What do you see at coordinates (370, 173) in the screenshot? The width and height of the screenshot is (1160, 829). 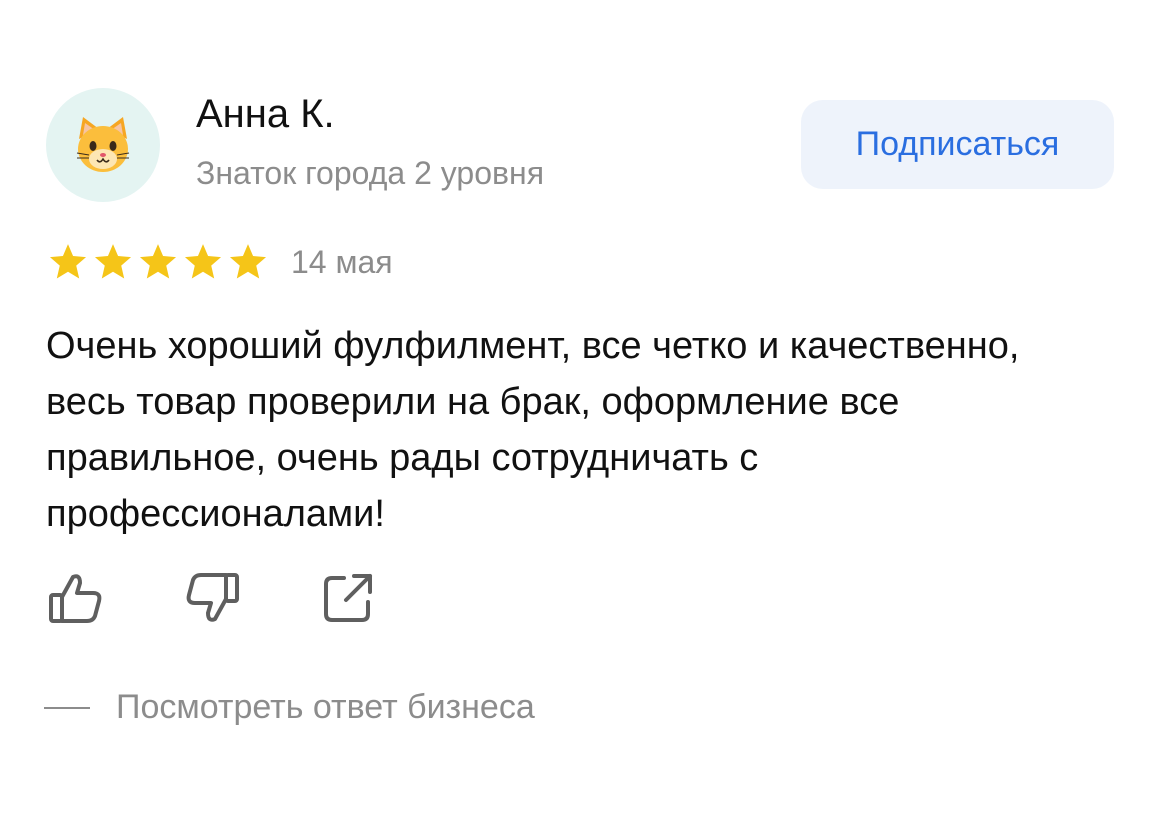 I see `author-level: Знаток города 2 уровня` at bounding box center [370, 173].